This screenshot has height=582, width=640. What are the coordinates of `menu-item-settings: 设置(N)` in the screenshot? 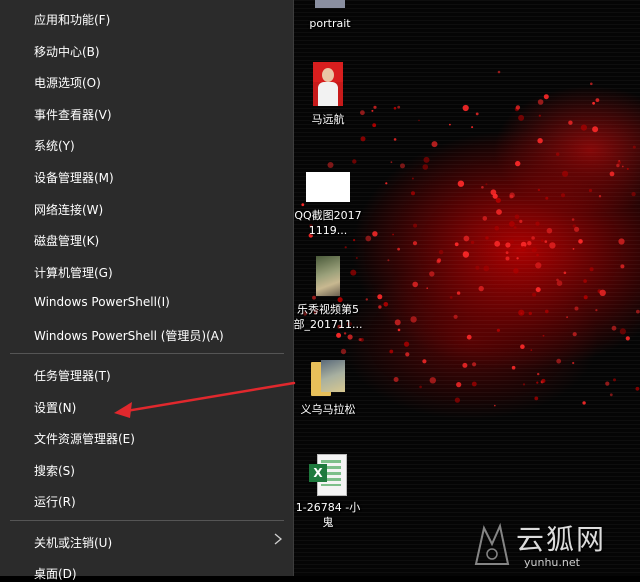 It's located at (55, 407).